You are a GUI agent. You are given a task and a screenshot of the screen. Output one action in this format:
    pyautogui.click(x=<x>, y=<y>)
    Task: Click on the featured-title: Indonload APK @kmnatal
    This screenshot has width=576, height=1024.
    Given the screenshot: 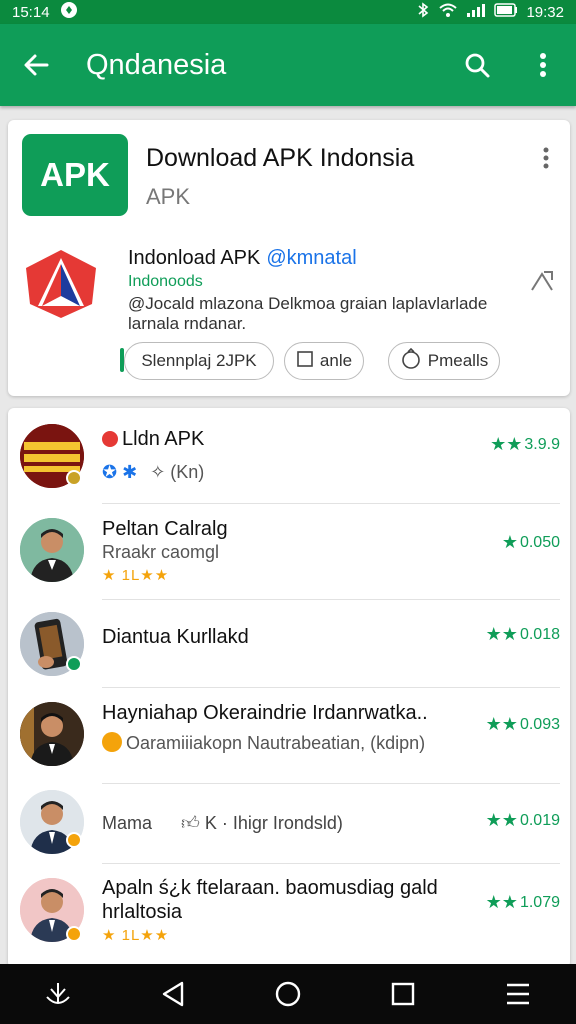 What is the action you would take?
    pyautogui.click(x=242, y=258)
    